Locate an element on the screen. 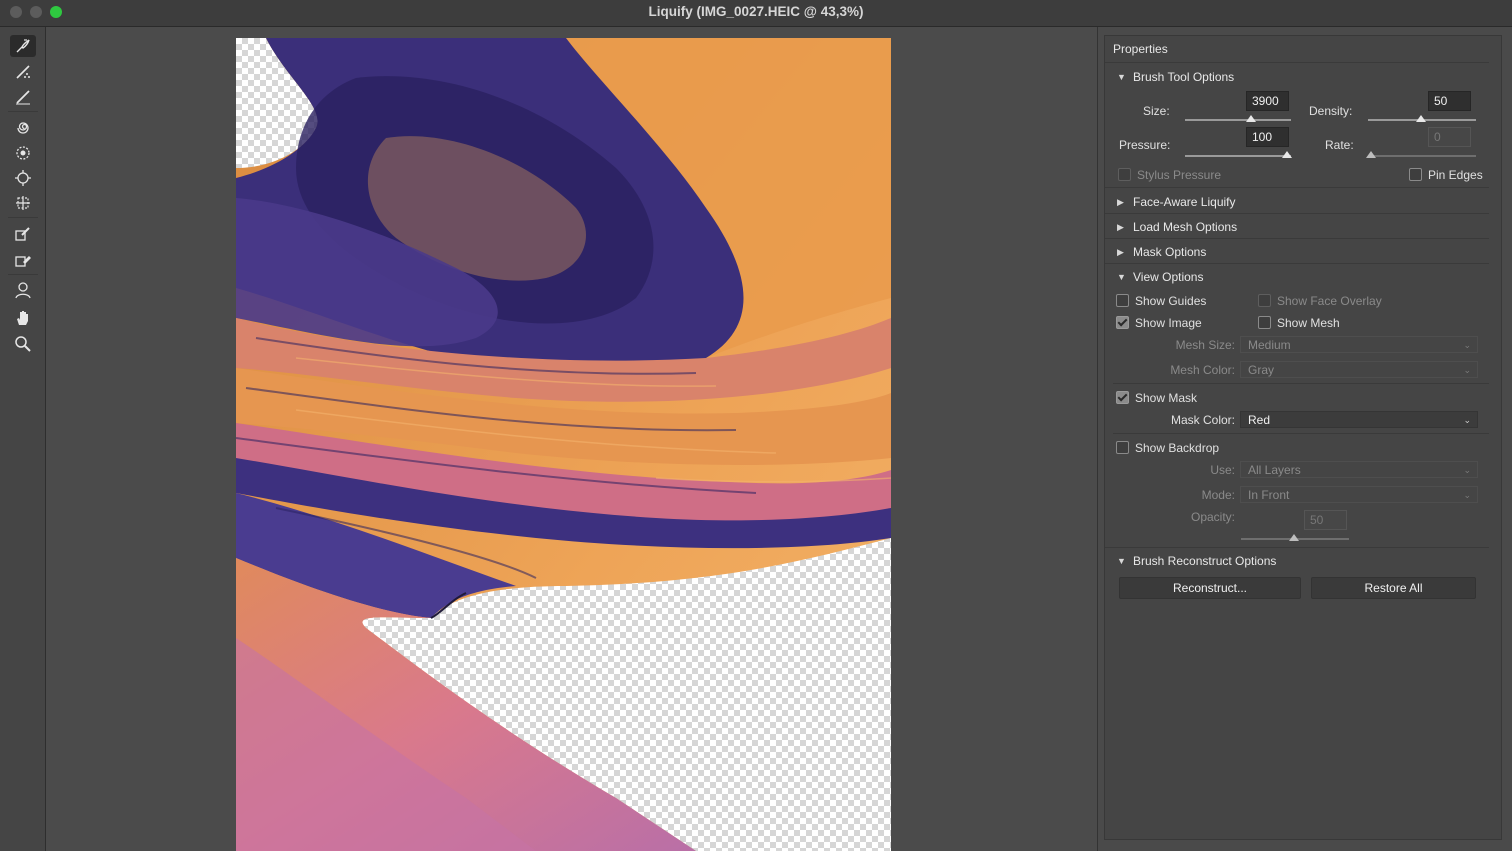 Image resolution: width=1512 pixels, height=851 pixels. size-slider-knob is located at coordinates (1251, 118).